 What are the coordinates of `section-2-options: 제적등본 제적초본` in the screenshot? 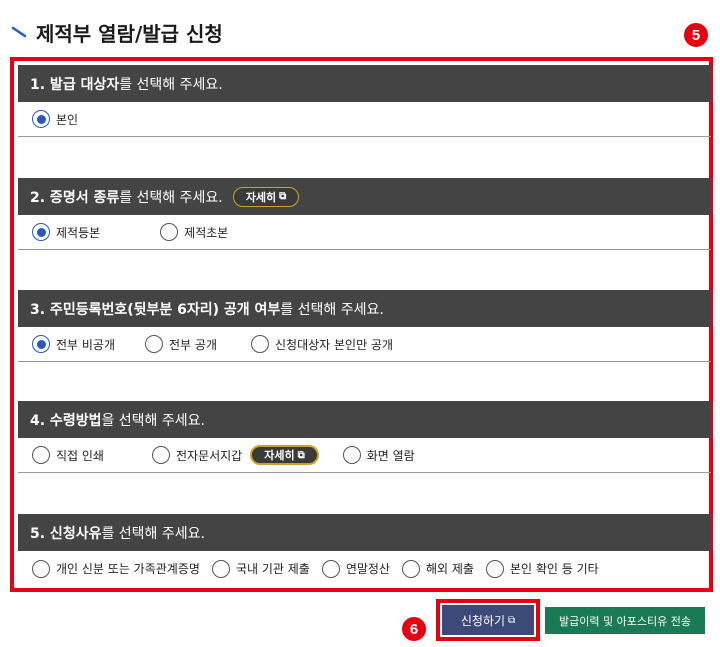 It's located at (364, 232).